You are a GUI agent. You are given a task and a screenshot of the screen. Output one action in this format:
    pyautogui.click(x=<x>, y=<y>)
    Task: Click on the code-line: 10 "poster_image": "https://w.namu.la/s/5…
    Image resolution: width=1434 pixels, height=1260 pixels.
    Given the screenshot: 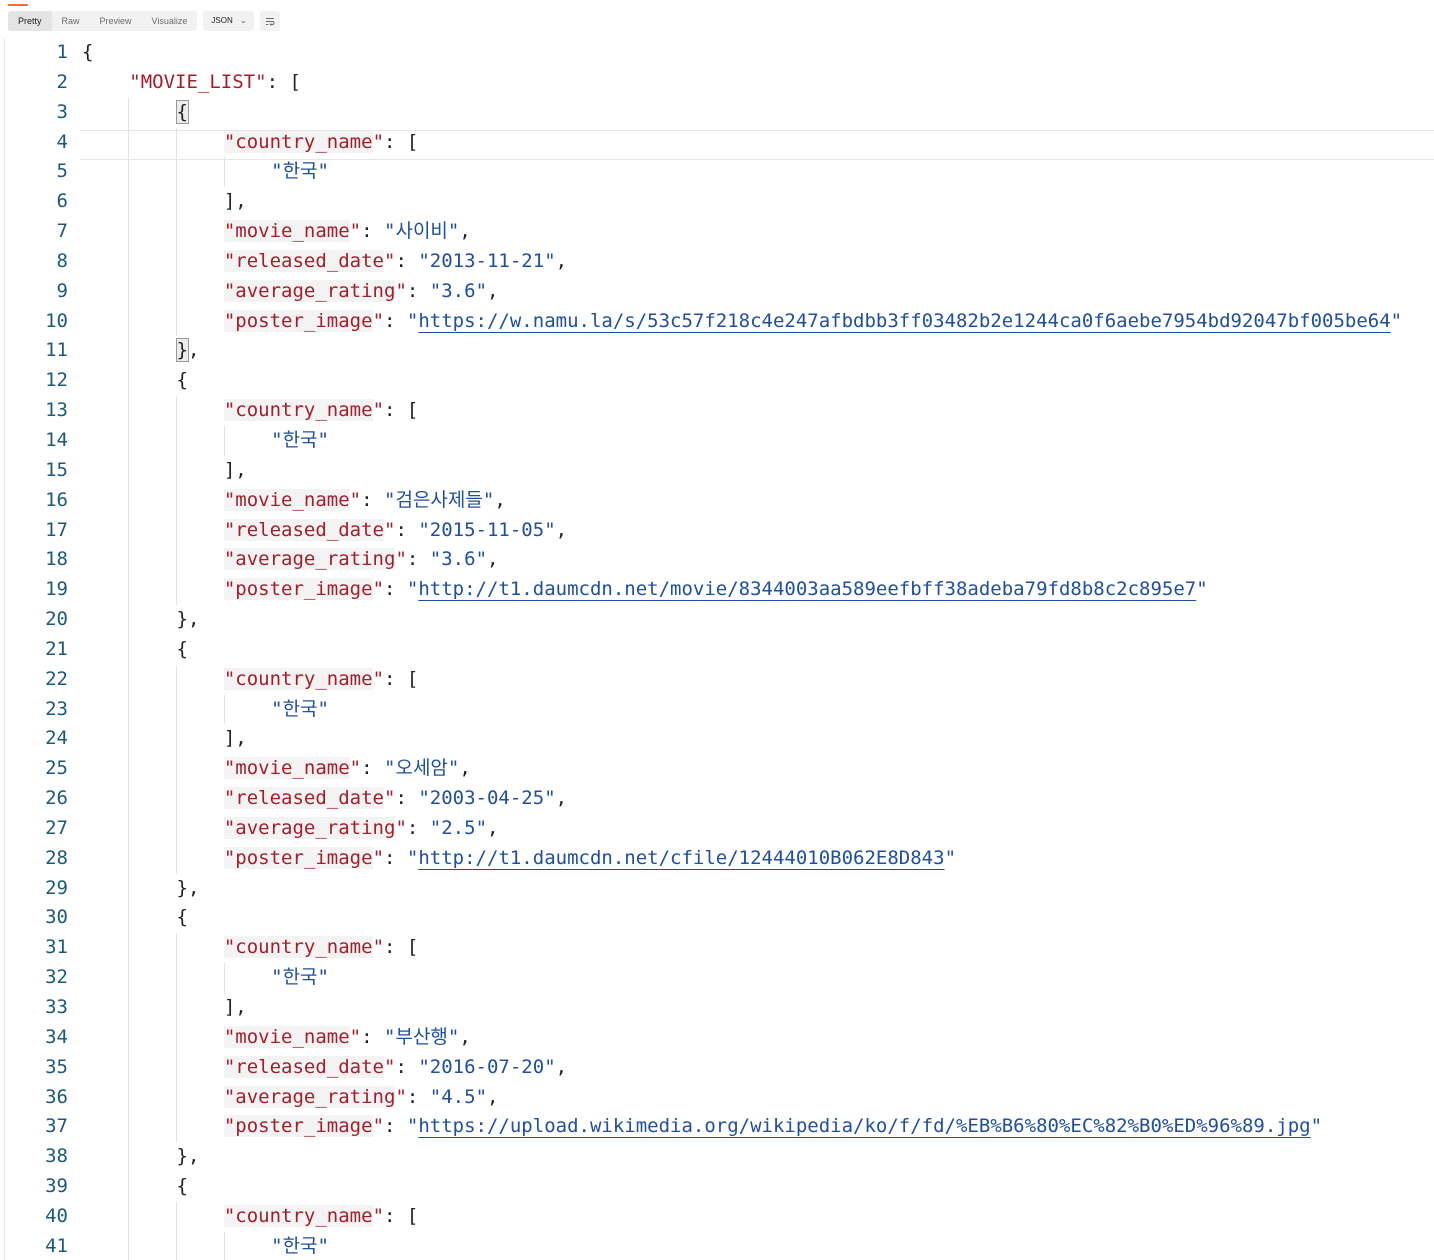 What is the action you would take?
    pyautogui.click(x=717, y=321)
    